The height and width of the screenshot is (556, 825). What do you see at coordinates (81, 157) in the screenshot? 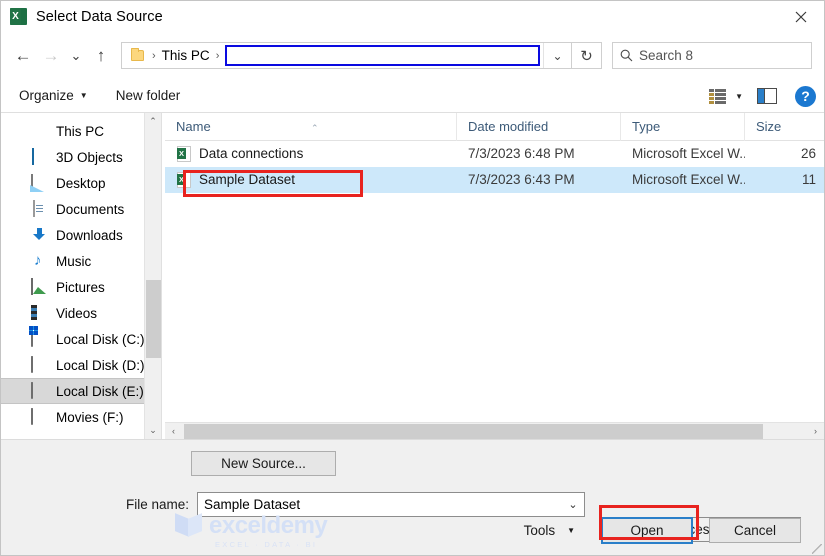
I see `sidebar-item-3d-objects: 3D Objects` at bounding box center [81, 157].